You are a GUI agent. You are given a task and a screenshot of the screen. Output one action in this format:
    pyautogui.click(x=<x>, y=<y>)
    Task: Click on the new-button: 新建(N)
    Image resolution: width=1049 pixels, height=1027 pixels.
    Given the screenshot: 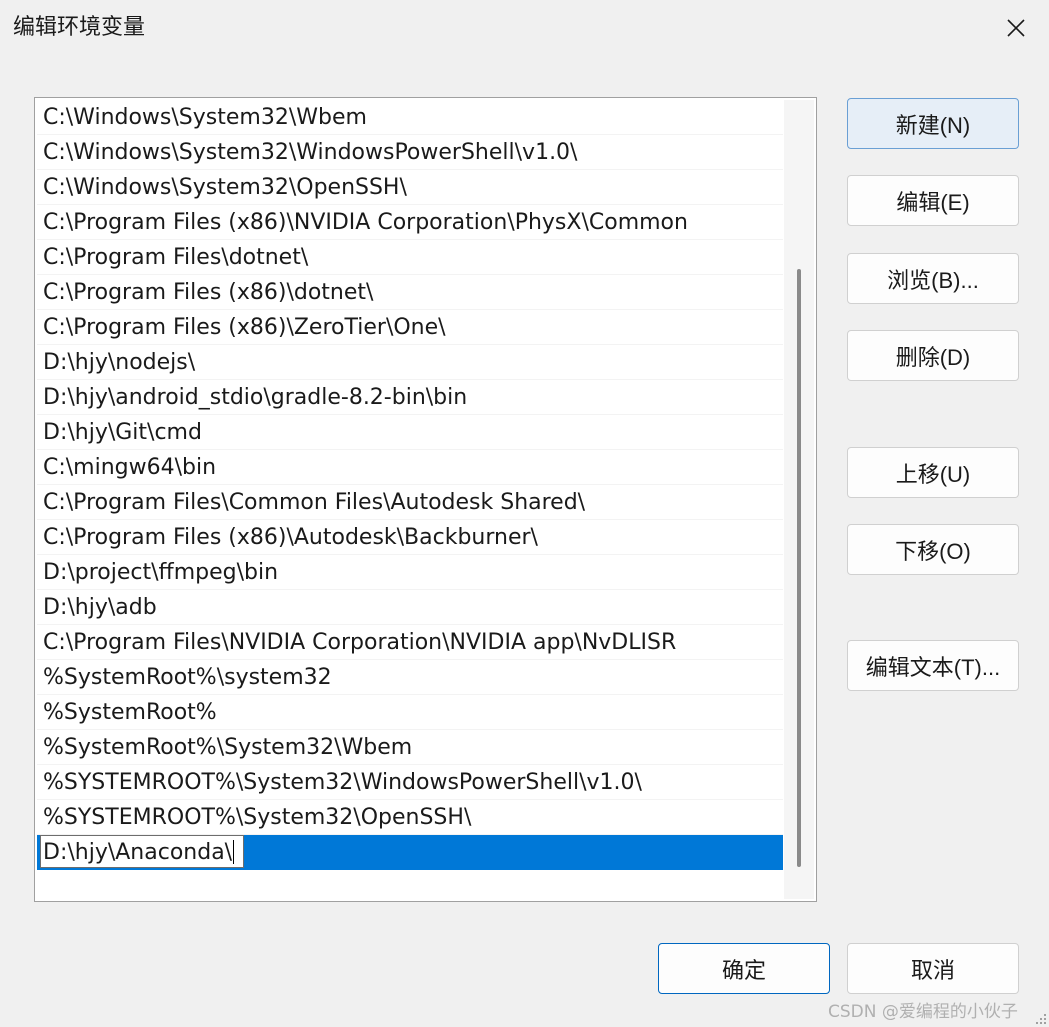 What is the action you would take?
    pyautogui.click(x=933, y=123)
    